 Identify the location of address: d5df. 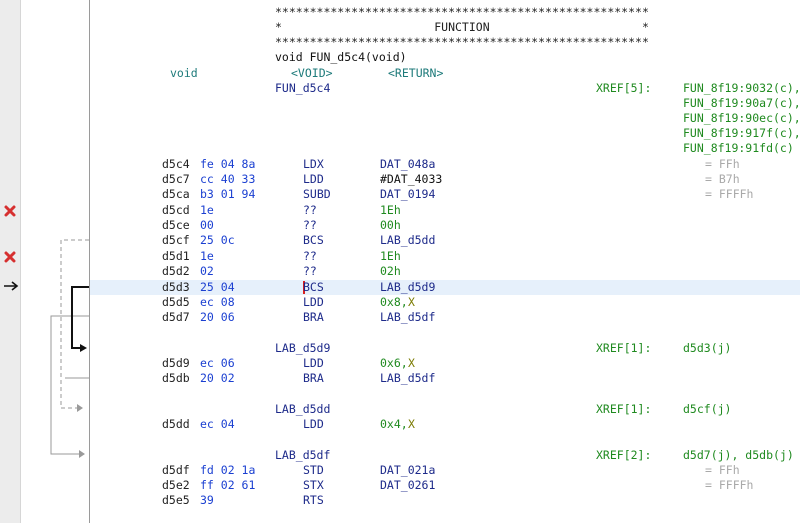
(176, 470).